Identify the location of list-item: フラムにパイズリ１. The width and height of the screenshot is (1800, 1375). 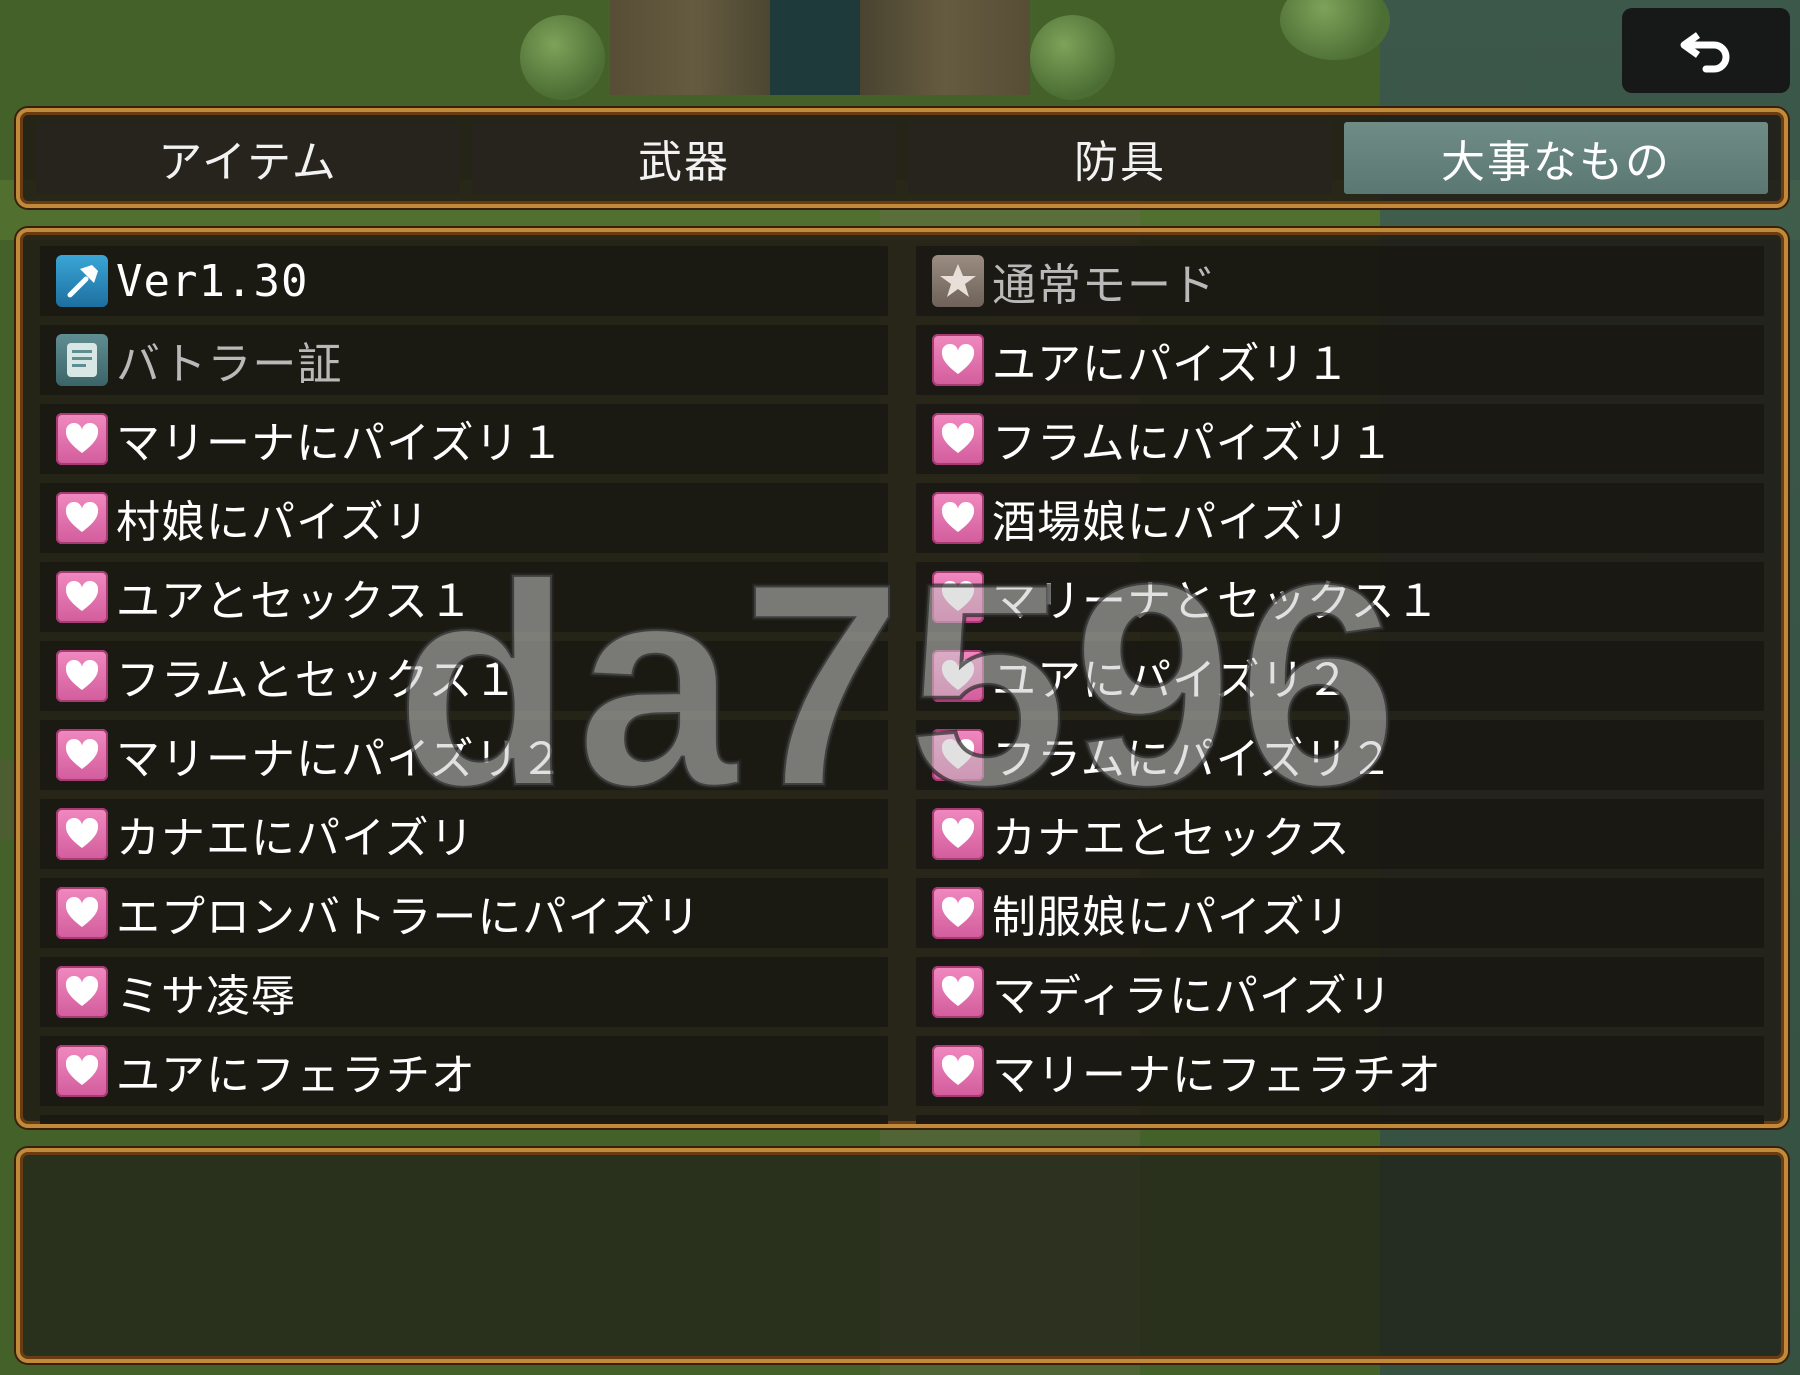
(1340, 439).